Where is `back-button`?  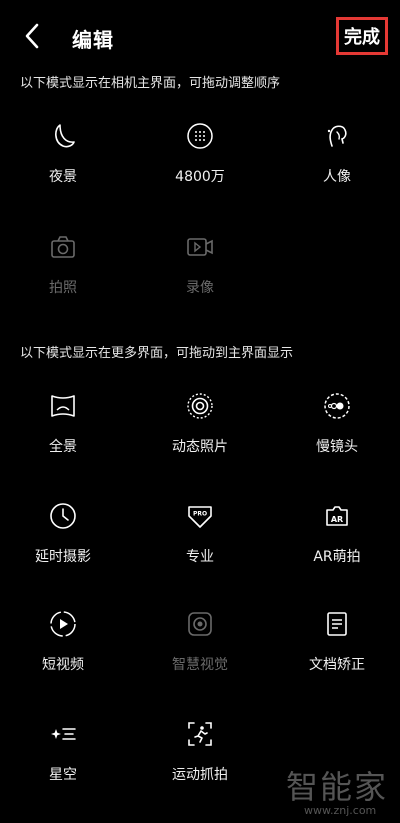 back-button is located at coordinates (33, 36).